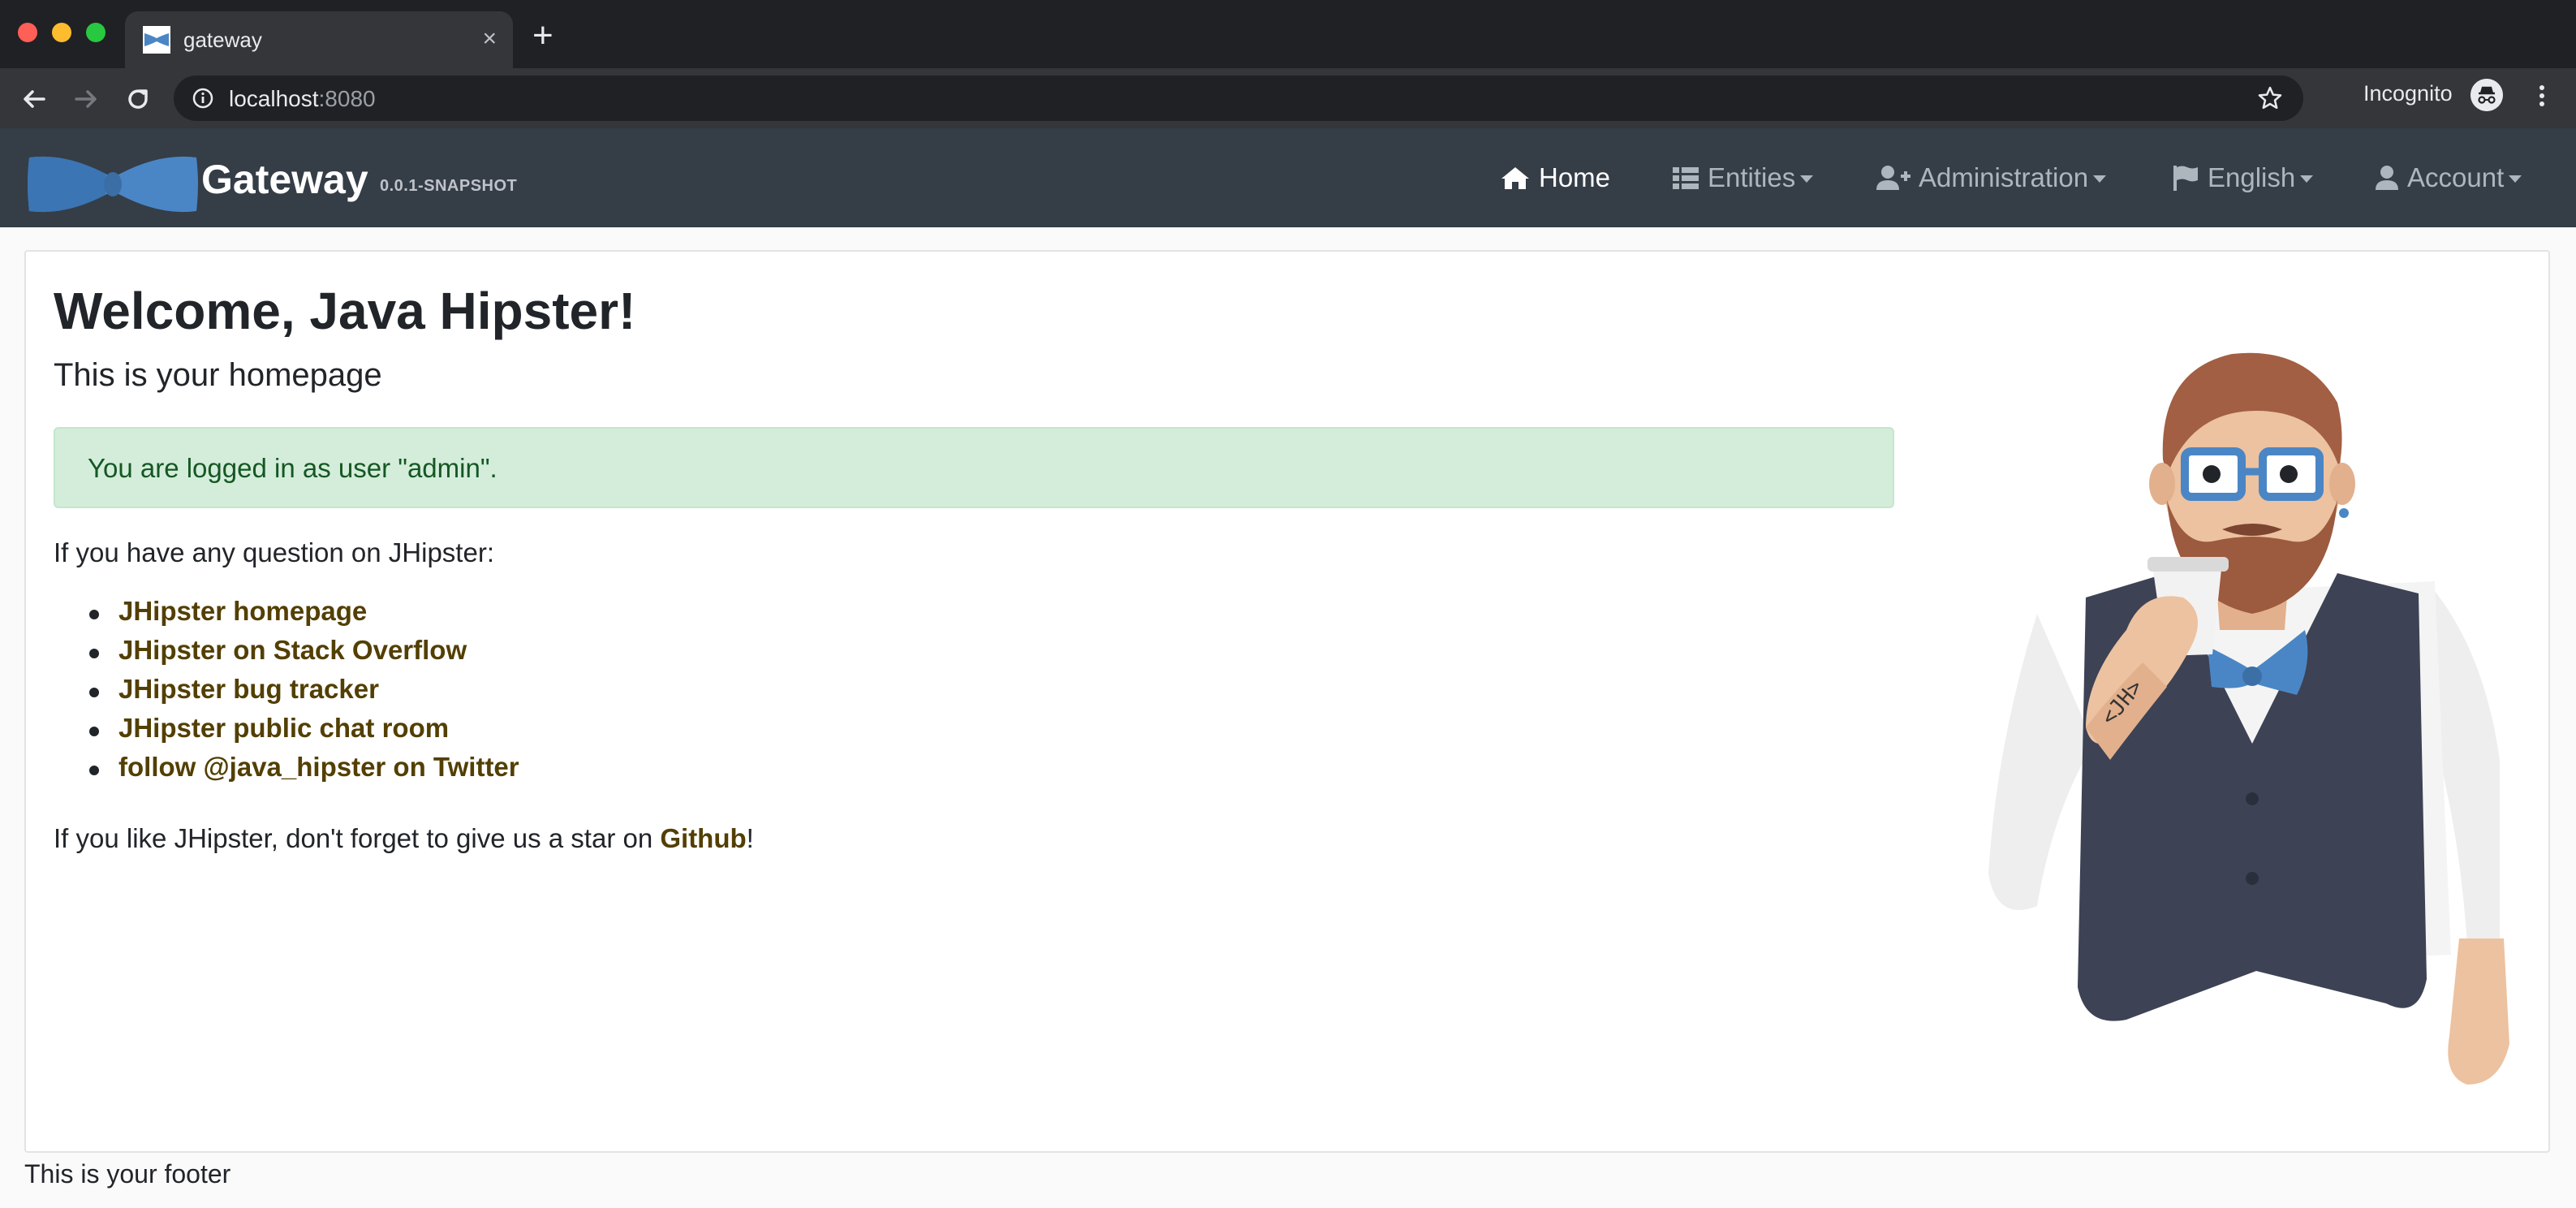 This screenshot has height=1208, width=2576. Describe the element at coordinates (2252, 177) in the screenshot. I see `nav-language-label: English` at that location.